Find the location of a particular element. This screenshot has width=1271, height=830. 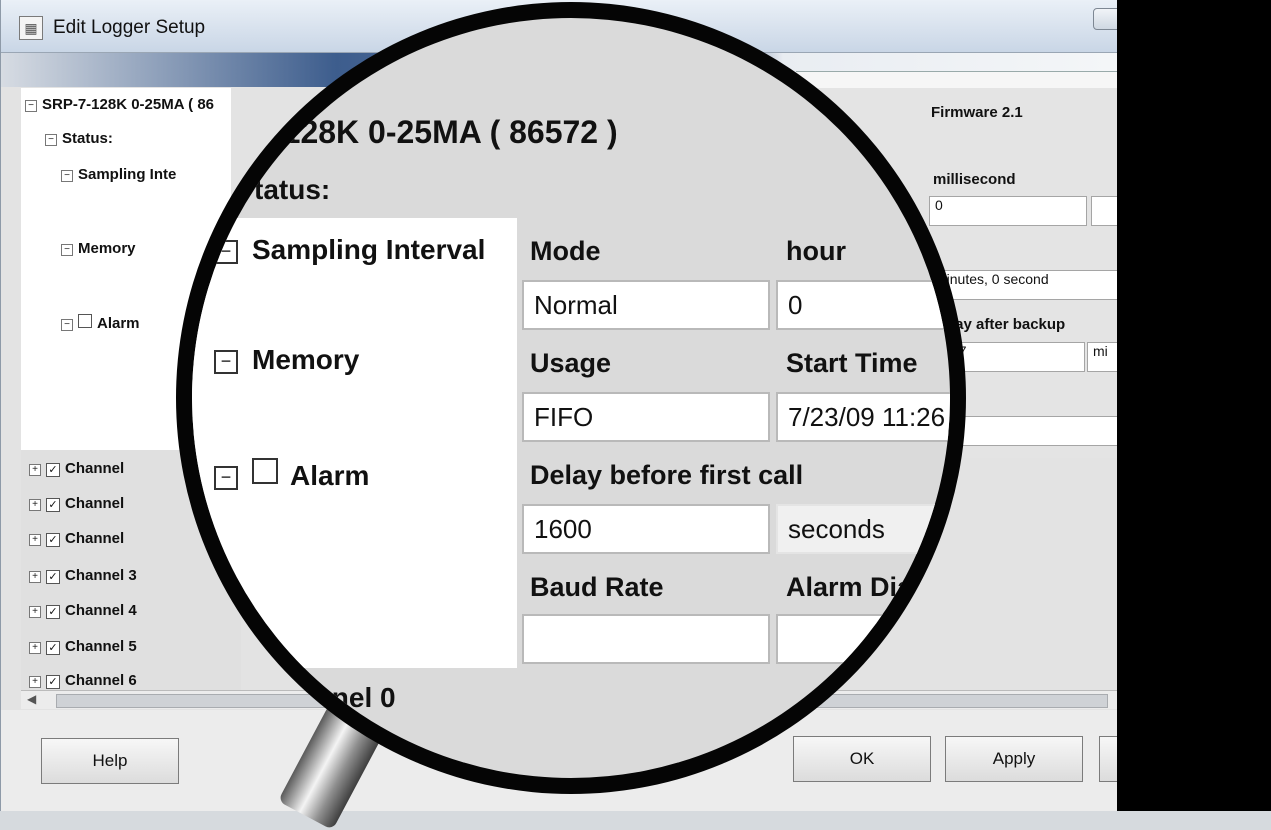

delay-first-call-field: 1600 is located at coordinates (646, 529).